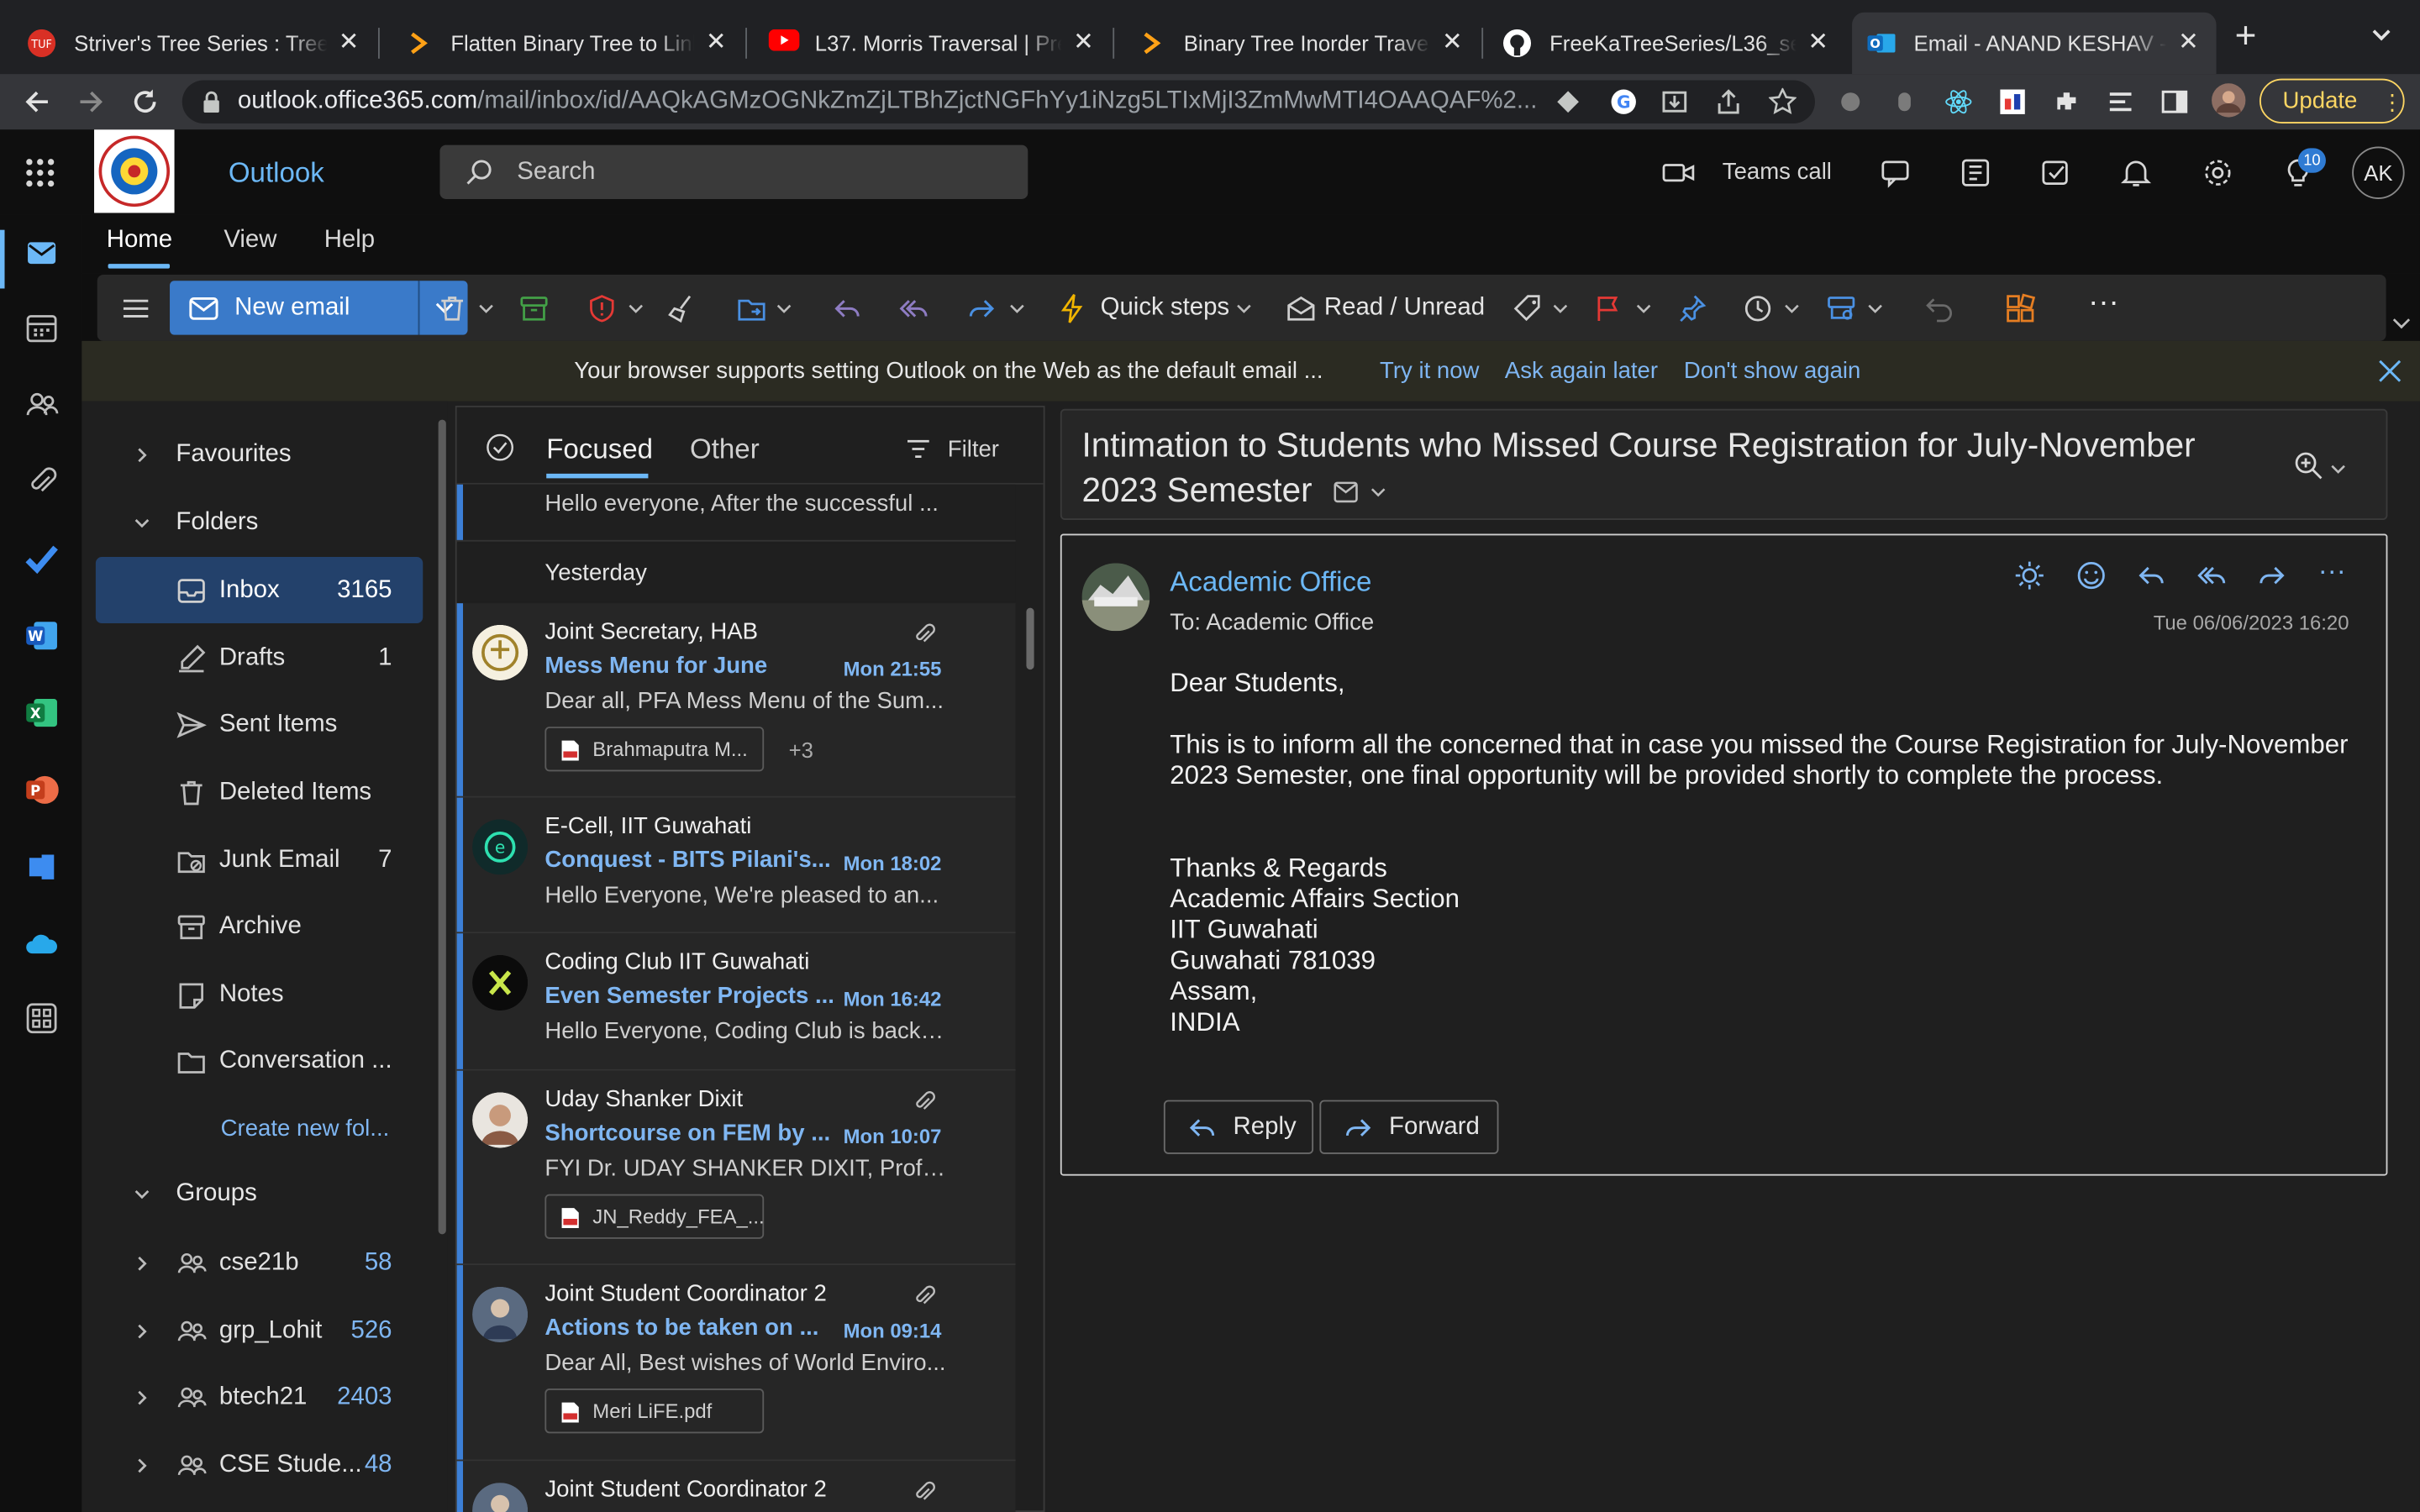 This screenshot has height=1512, width=2420. What do you see at coordinates (1528, 308) in the screenshot?
I see `tag-icon` at bounding box center [1528, 308].